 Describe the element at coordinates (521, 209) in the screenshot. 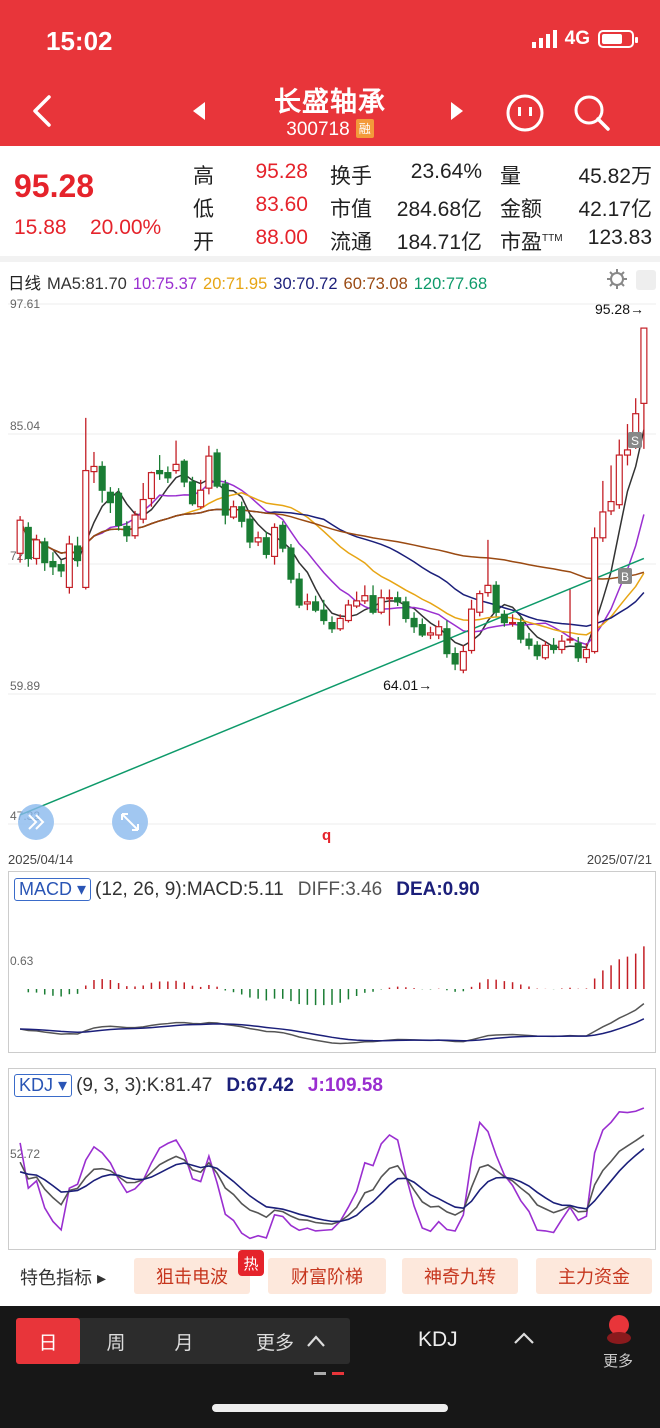

I see `quote-key: 金额` at that location.